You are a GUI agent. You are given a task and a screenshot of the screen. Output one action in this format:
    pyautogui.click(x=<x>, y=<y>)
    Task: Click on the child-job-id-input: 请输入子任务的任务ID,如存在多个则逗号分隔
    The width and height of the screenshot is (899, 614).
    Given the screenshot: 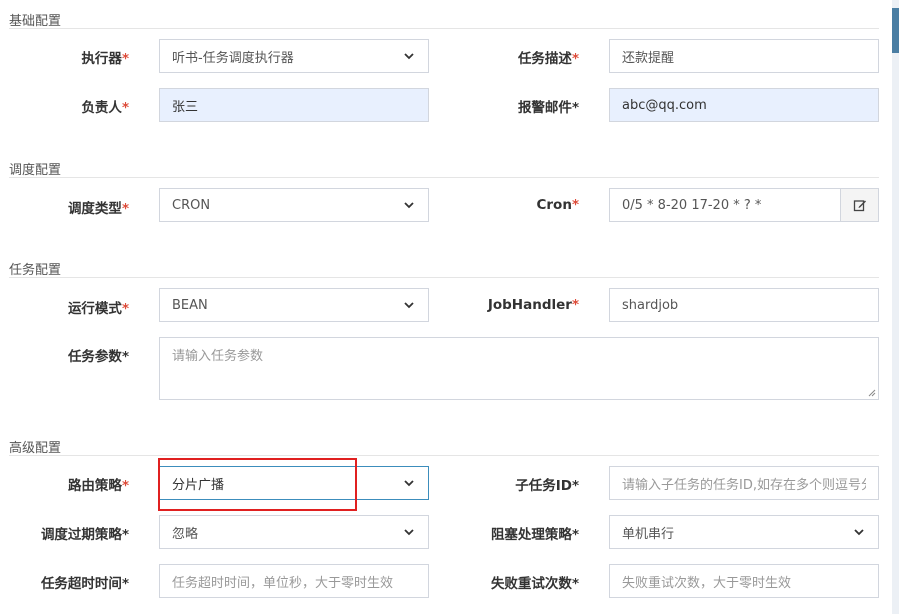 What is the action you would take?
    pyautogui.click(x=744, y=483)
    